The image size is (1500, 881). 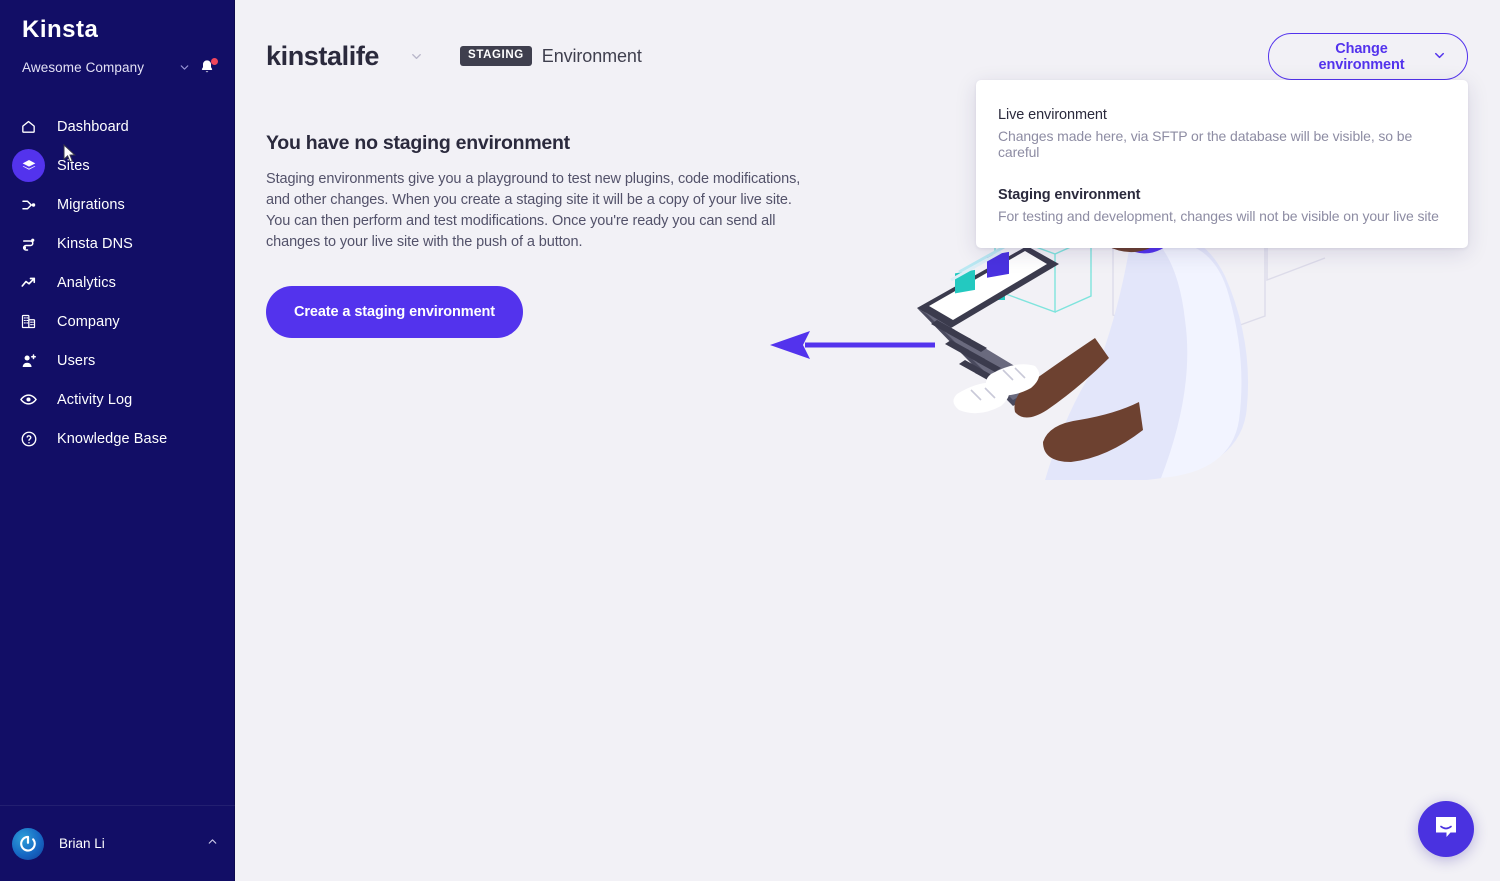 What do you see at coordinates (323, 55) in the screenshot?
I see `page-title: kinstalife` at bounding box center [323, 55].